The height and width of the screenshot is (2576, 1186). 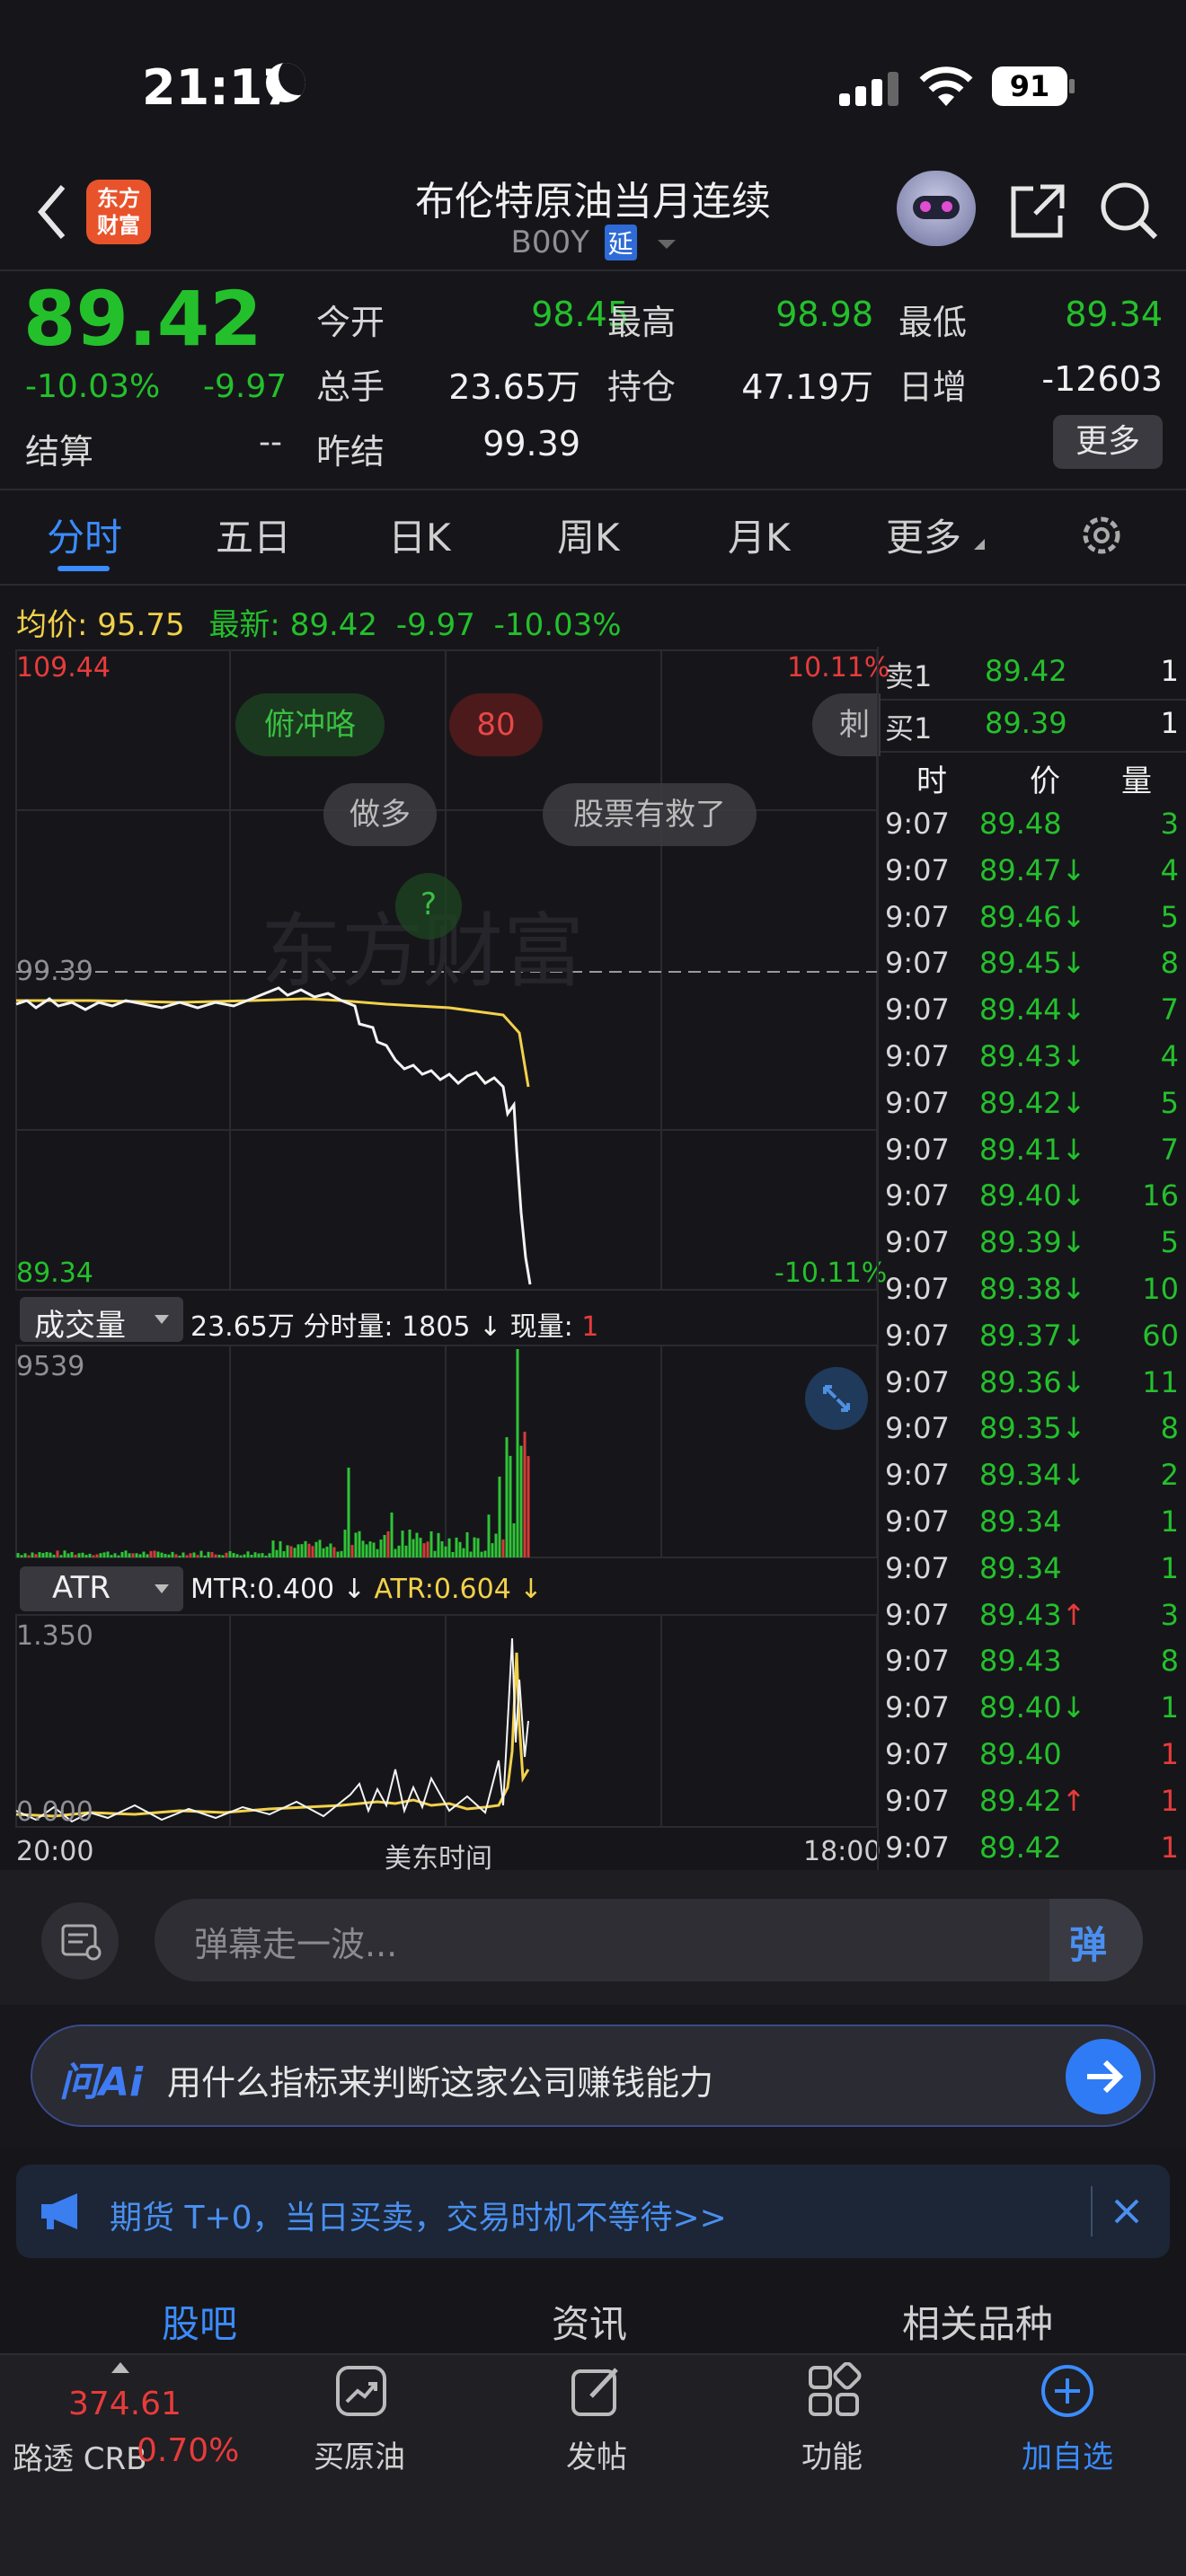 What do you see at coordinates (1102, 379) in the screenshot?
I see `daily-change-value: -12603` at bounding box center [1102, 379].